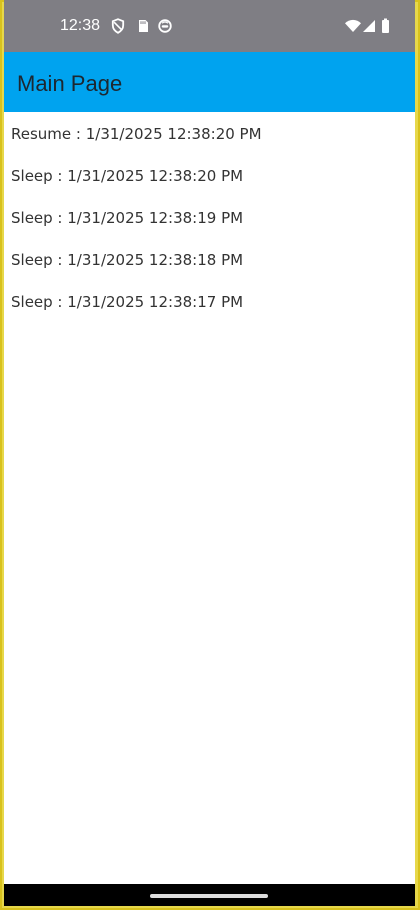  Describe the element at coordinates (127, 176) in the screenshot. I see `log-entry-sleep: Sleep : 1/31/2025 12:38:20 PM` at that location.